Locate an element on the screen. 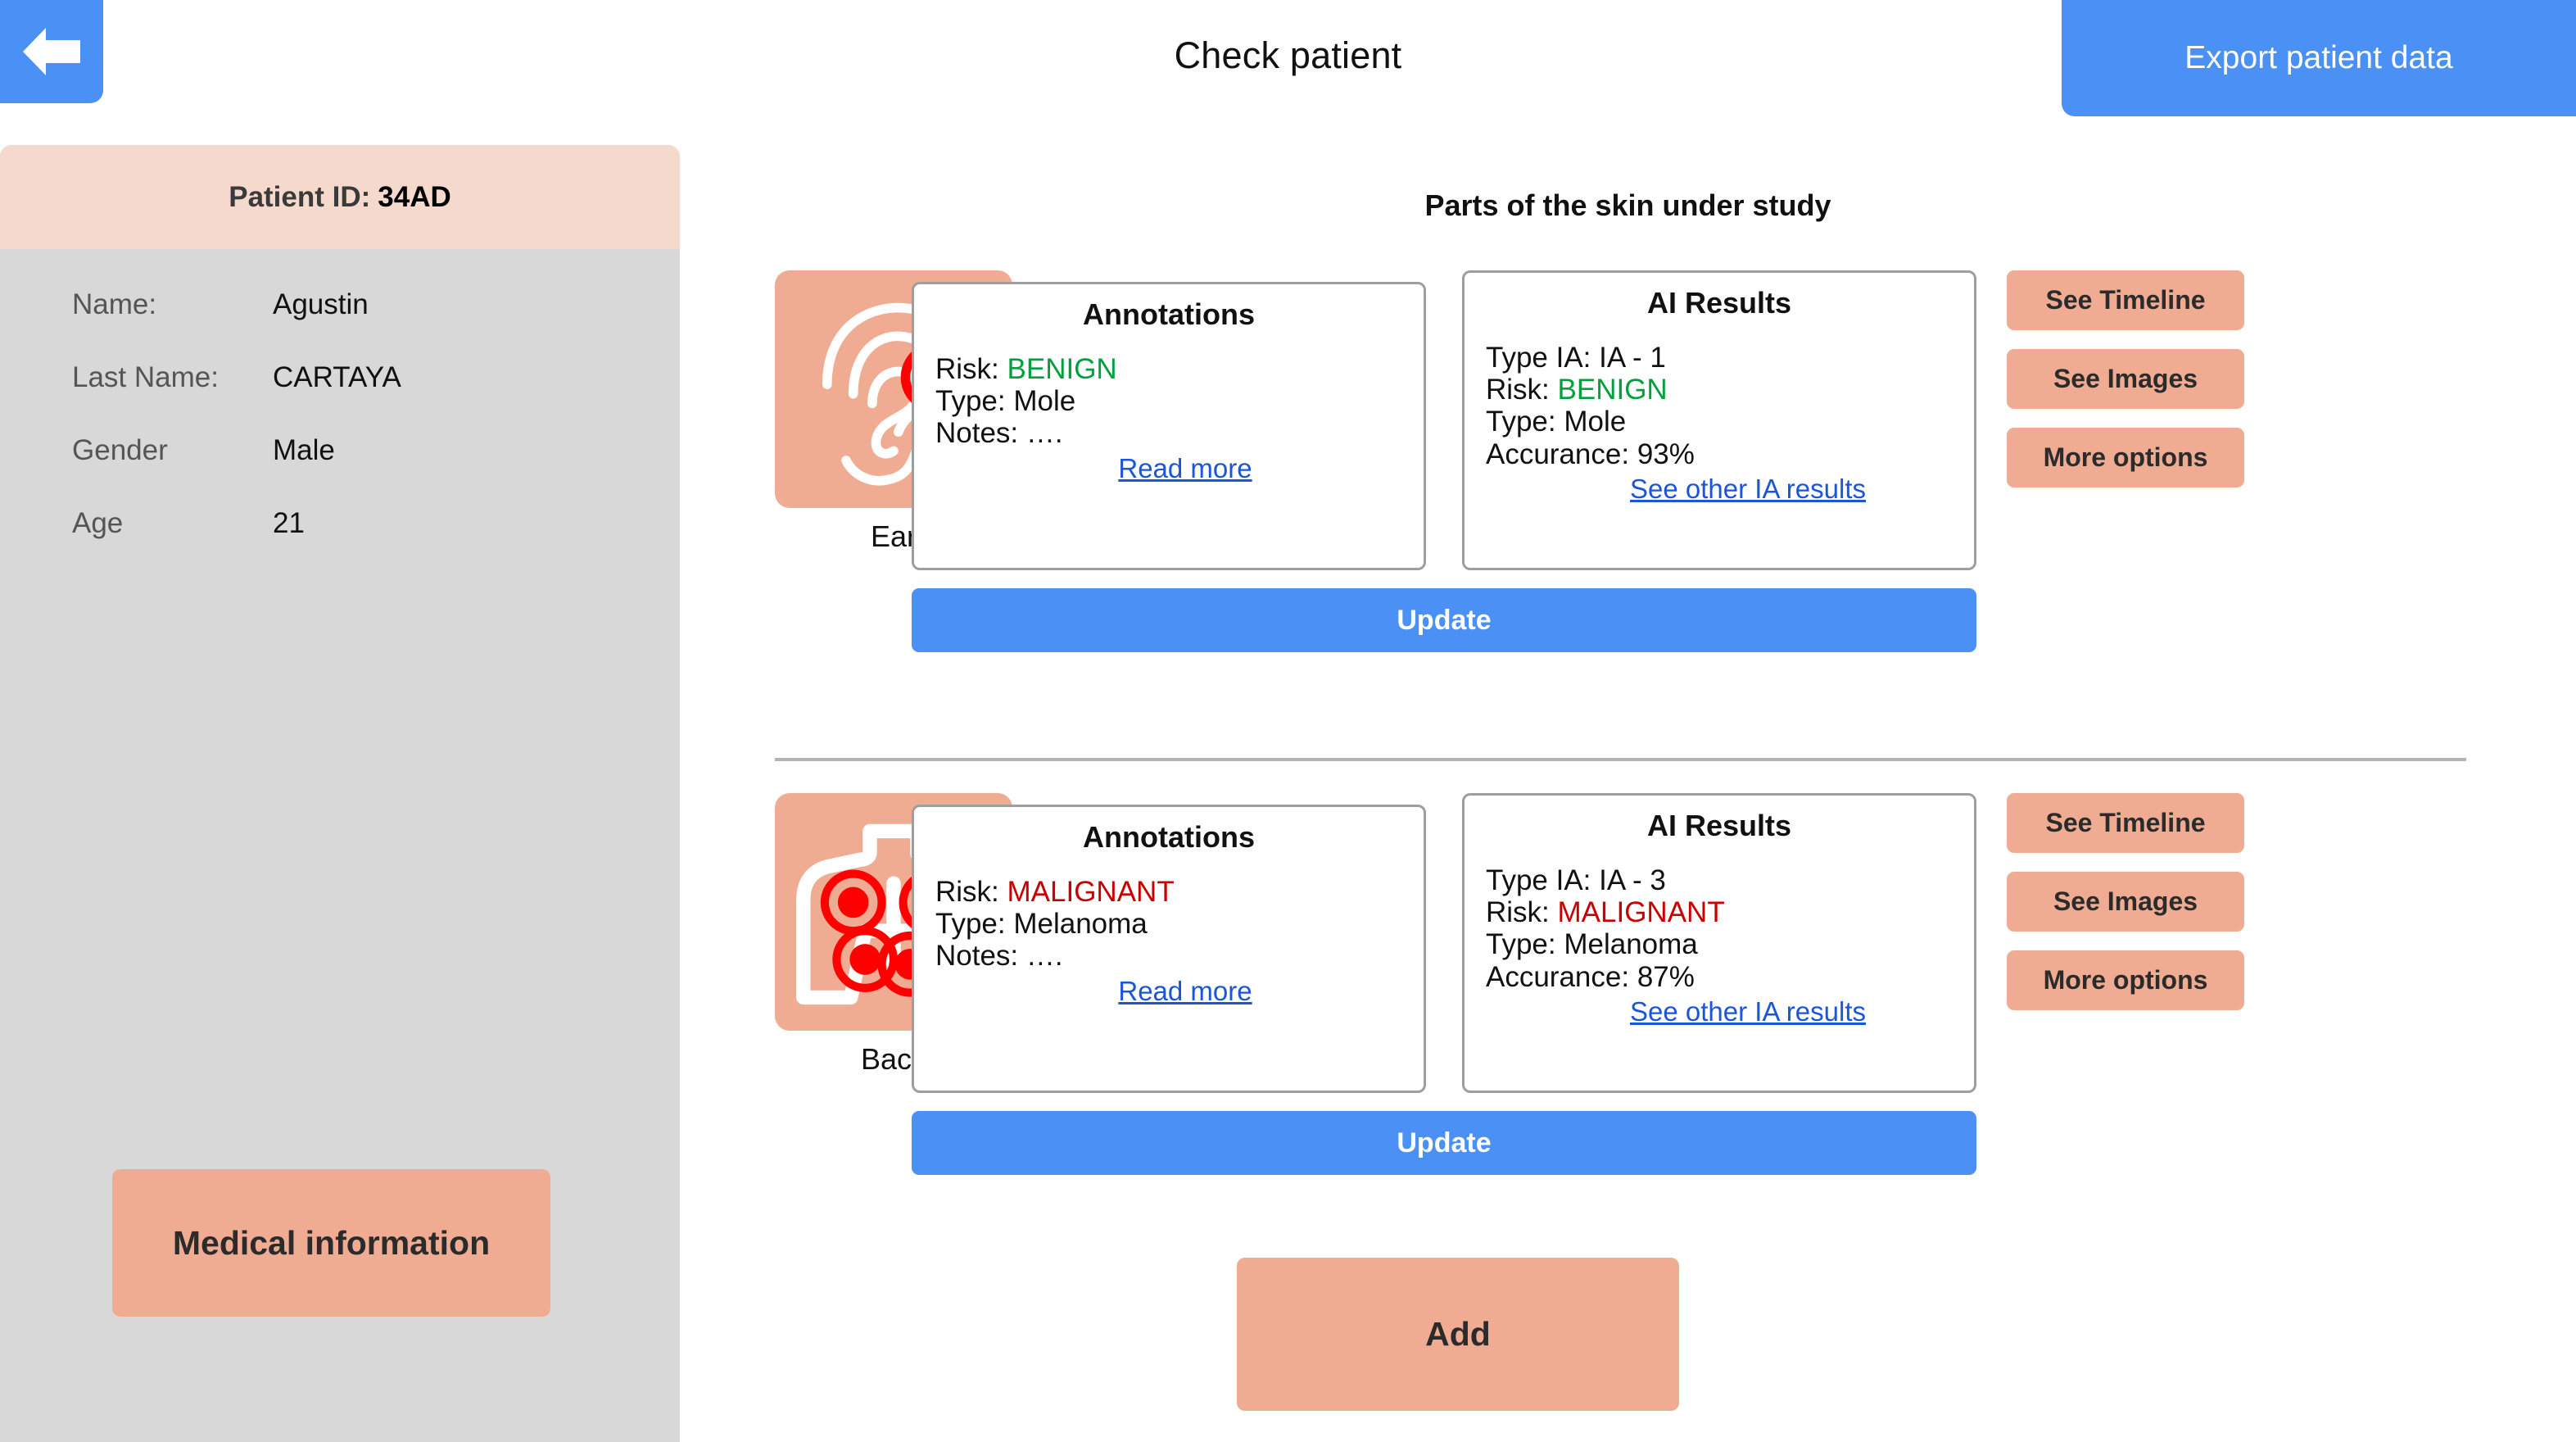  last-name-label: Last Name: is located at coordinates (145, 377).